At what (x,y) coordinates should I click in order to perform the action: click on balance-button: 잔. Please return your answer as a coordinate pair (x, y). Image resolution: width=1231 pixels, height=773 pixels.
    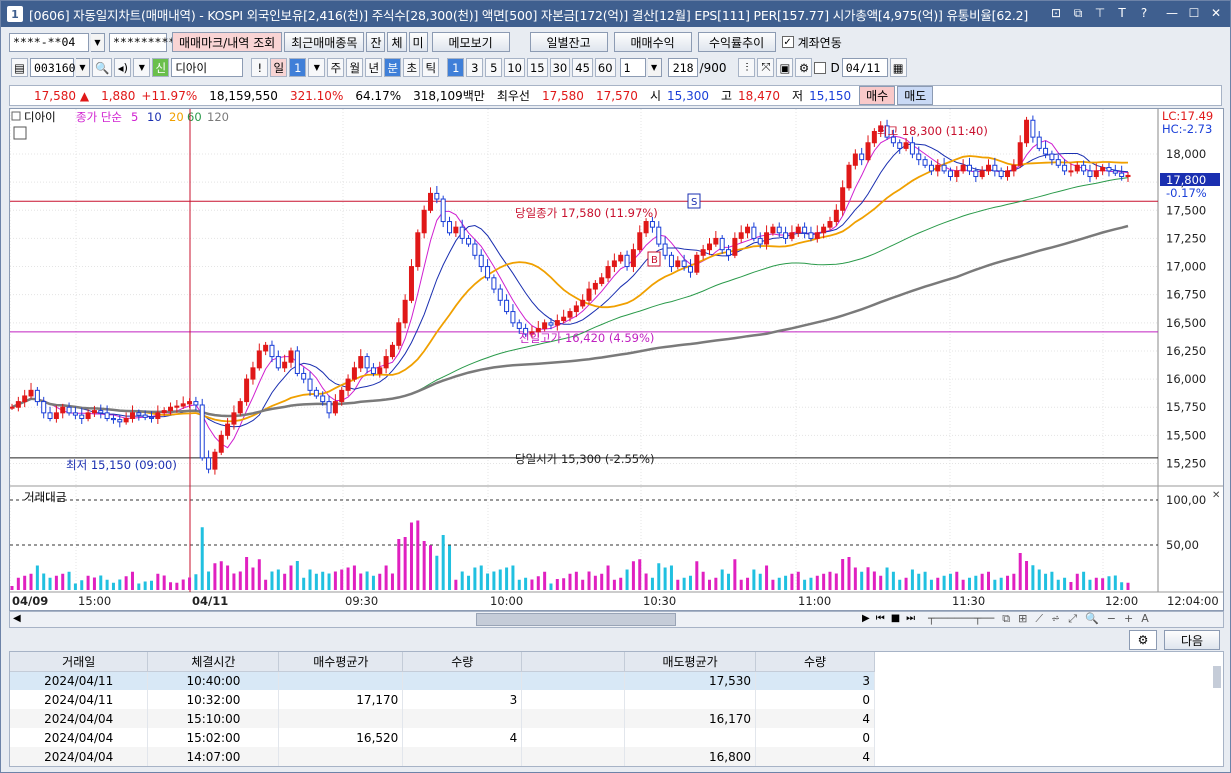
    Looking at the image, I should click on (376, 42).